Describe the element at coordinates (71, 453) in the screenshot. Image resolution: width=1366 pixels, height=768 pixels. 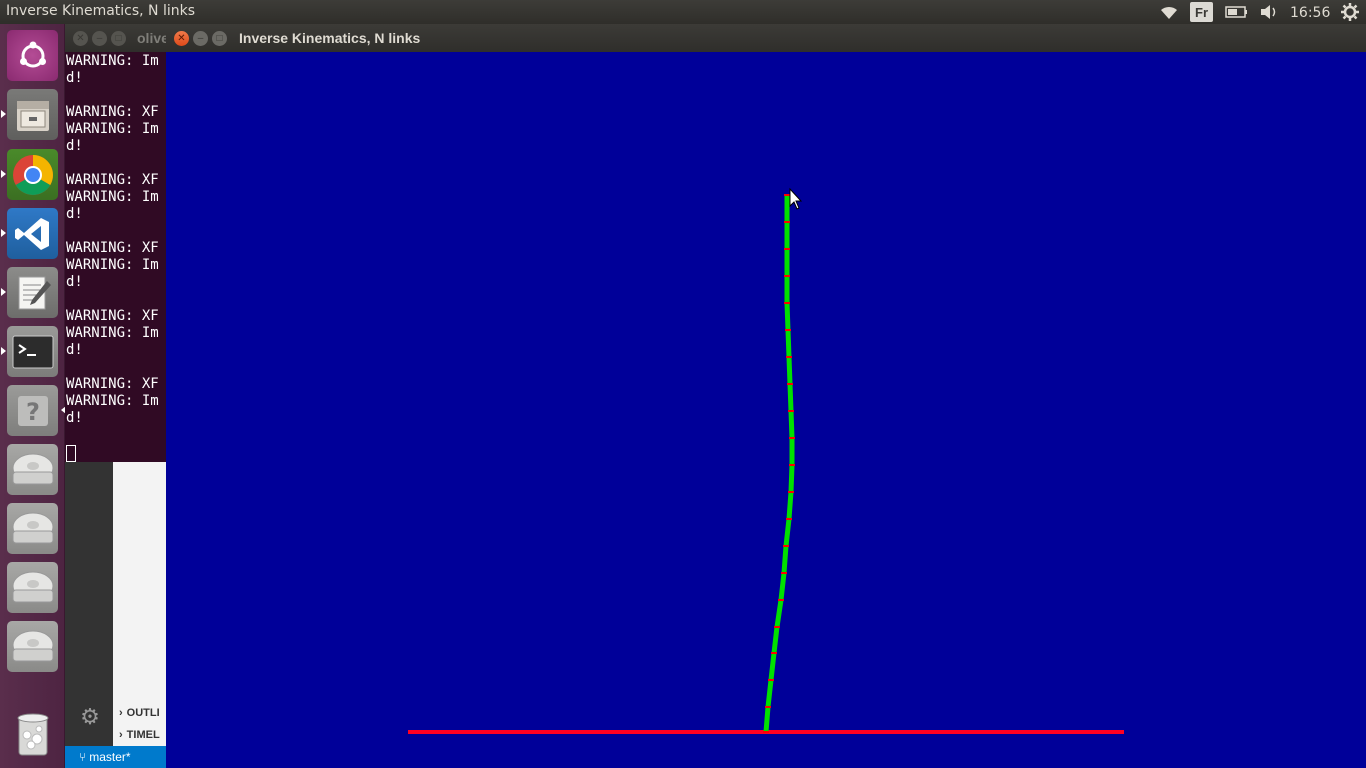
I see `terminal-cursor` at that location.